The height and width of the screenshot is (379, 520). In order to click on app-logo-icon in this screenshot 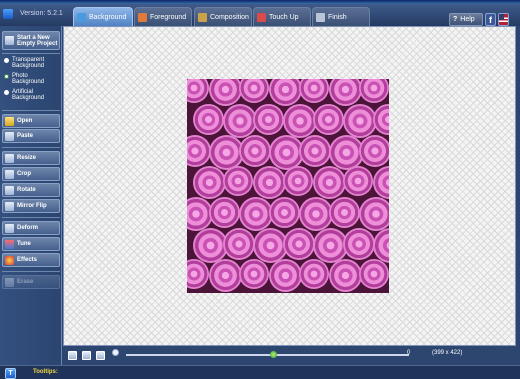, I will do `click(8, 14)`.